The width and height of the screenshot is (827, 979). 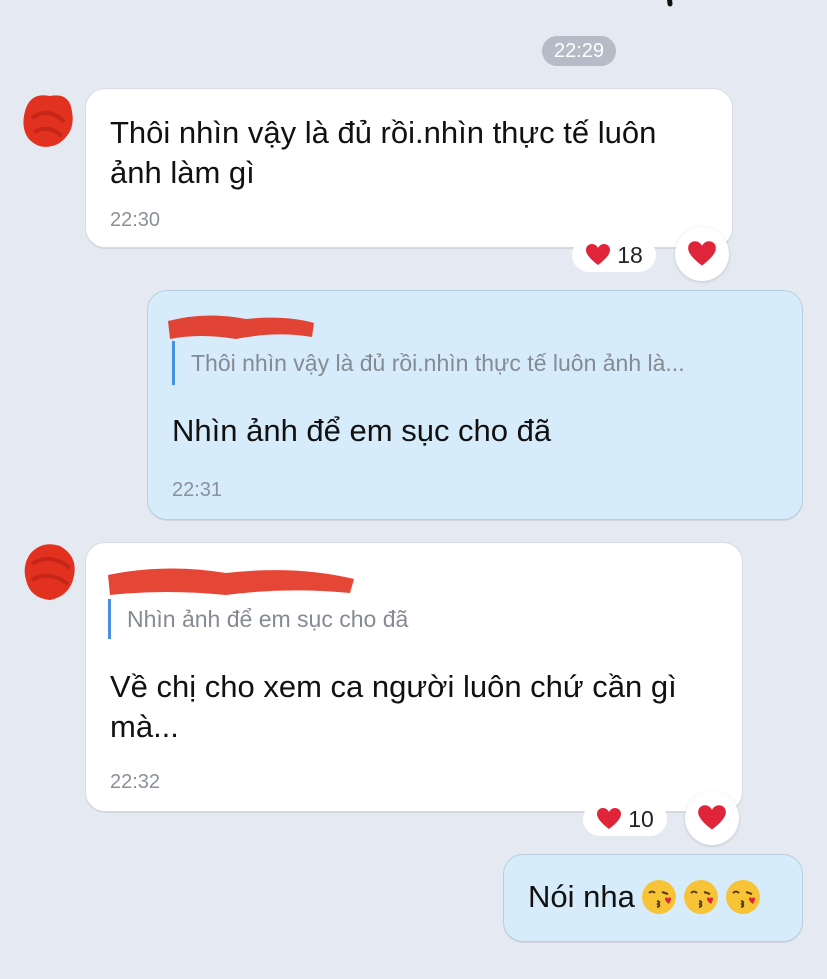 I want to click on time-divider: 22:29, so click(x=579, y=51).